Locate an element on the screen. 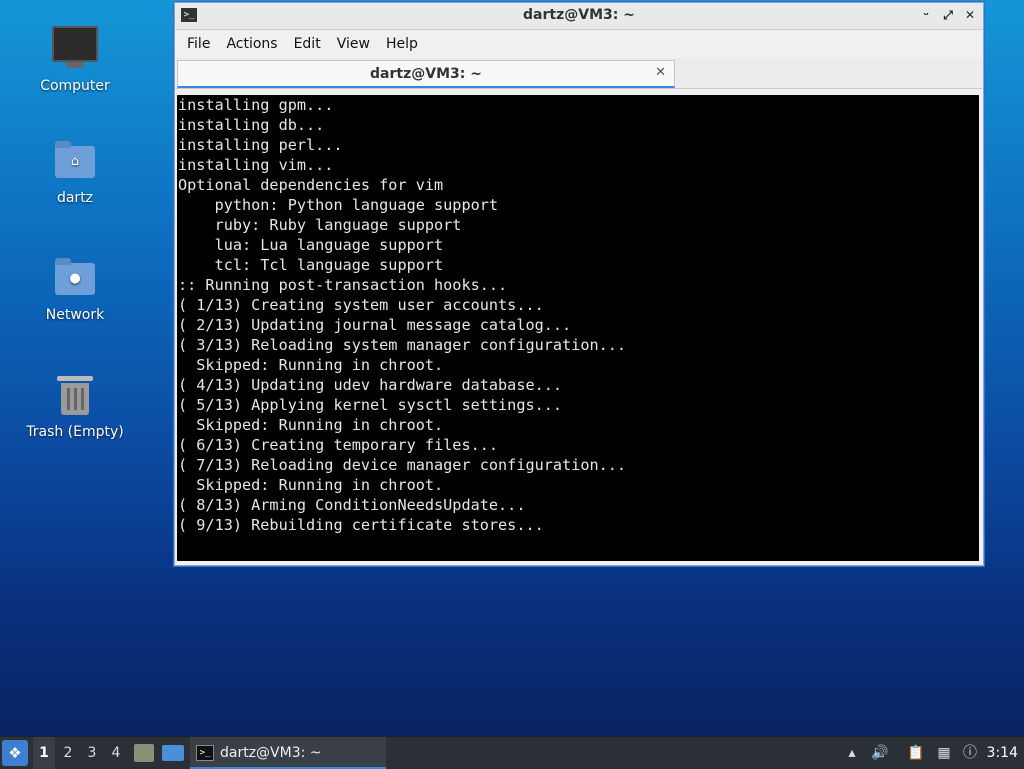  taskbar-window-label: dartz@VM3: ~ is located at coordinates (271, 753).